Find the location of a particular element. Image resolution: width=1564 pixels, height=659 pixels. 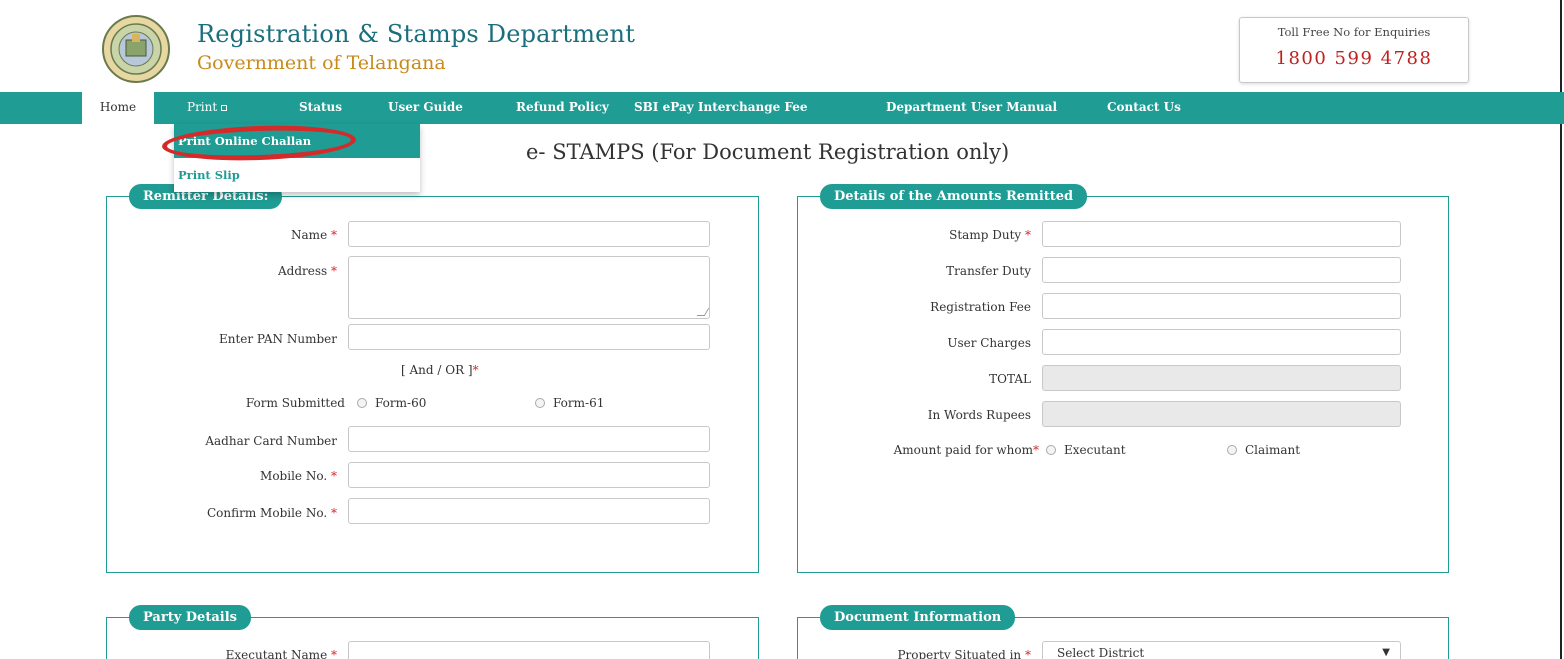

form61-radio: Form-61 is located at coordinates (569, 403).